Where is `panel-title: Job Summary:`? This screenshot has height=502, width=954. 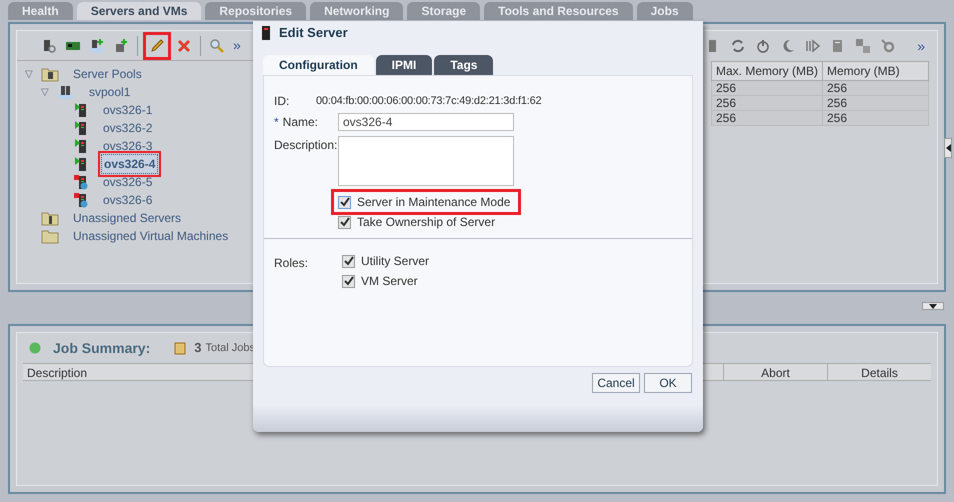 panel-title: Job Summary: is located at coordinates (101, 348).